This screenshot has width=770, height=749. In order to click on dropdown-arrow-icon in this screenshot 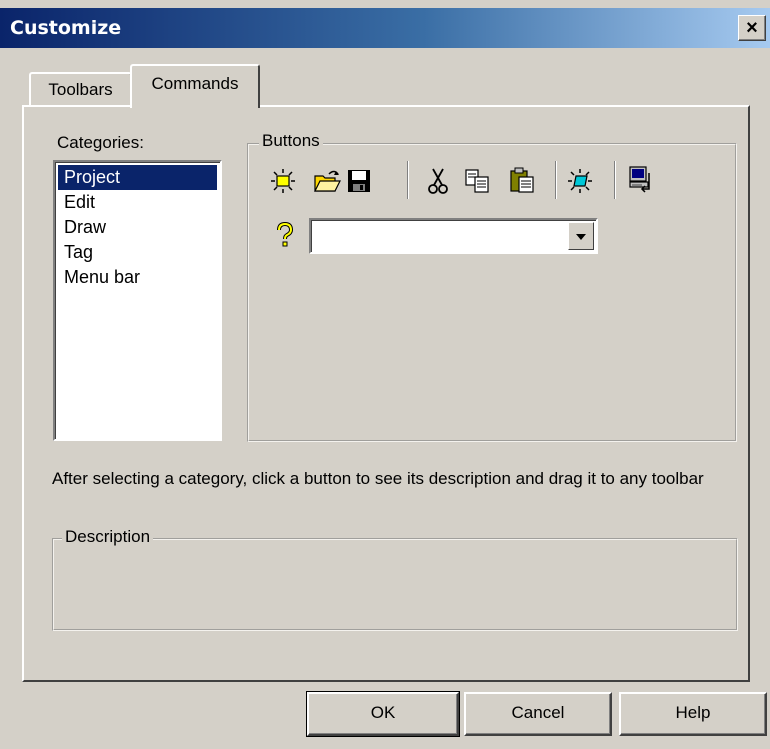, I will do `click(581, 236)`.